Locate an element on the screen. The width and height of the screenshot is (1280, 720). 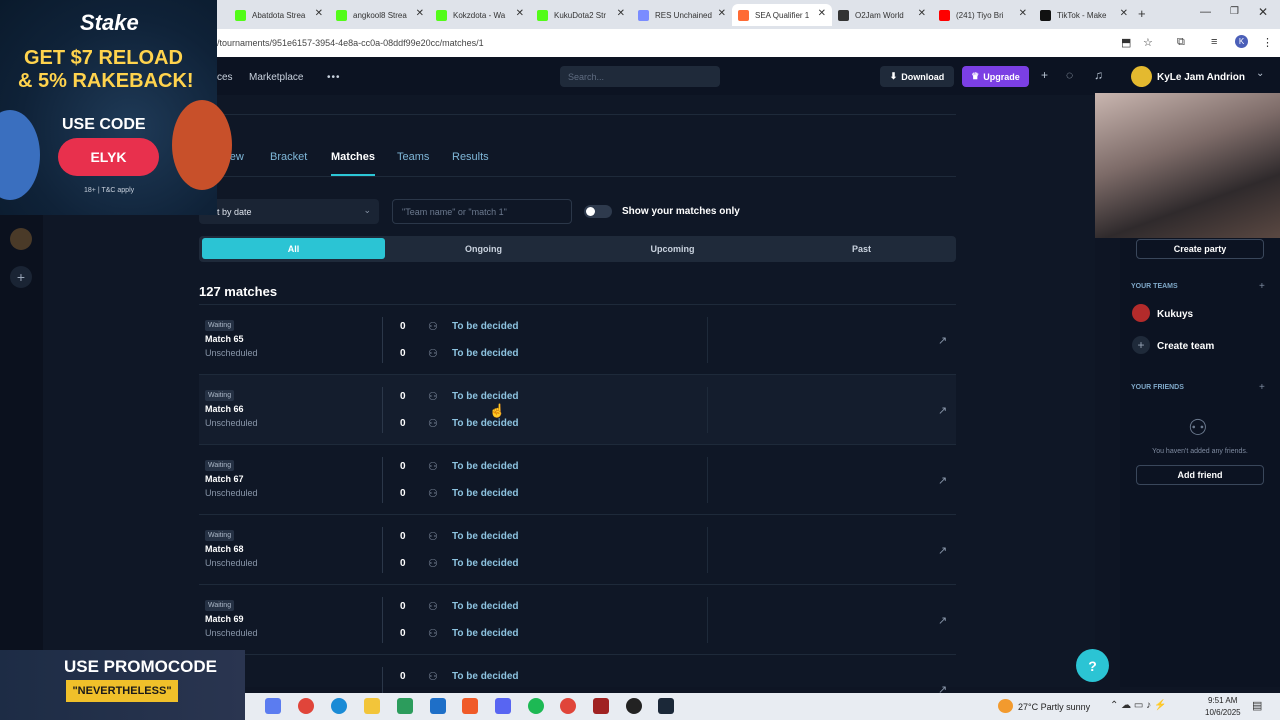
reading-list-icon: ≡ is located at coordinates (1214, 42).